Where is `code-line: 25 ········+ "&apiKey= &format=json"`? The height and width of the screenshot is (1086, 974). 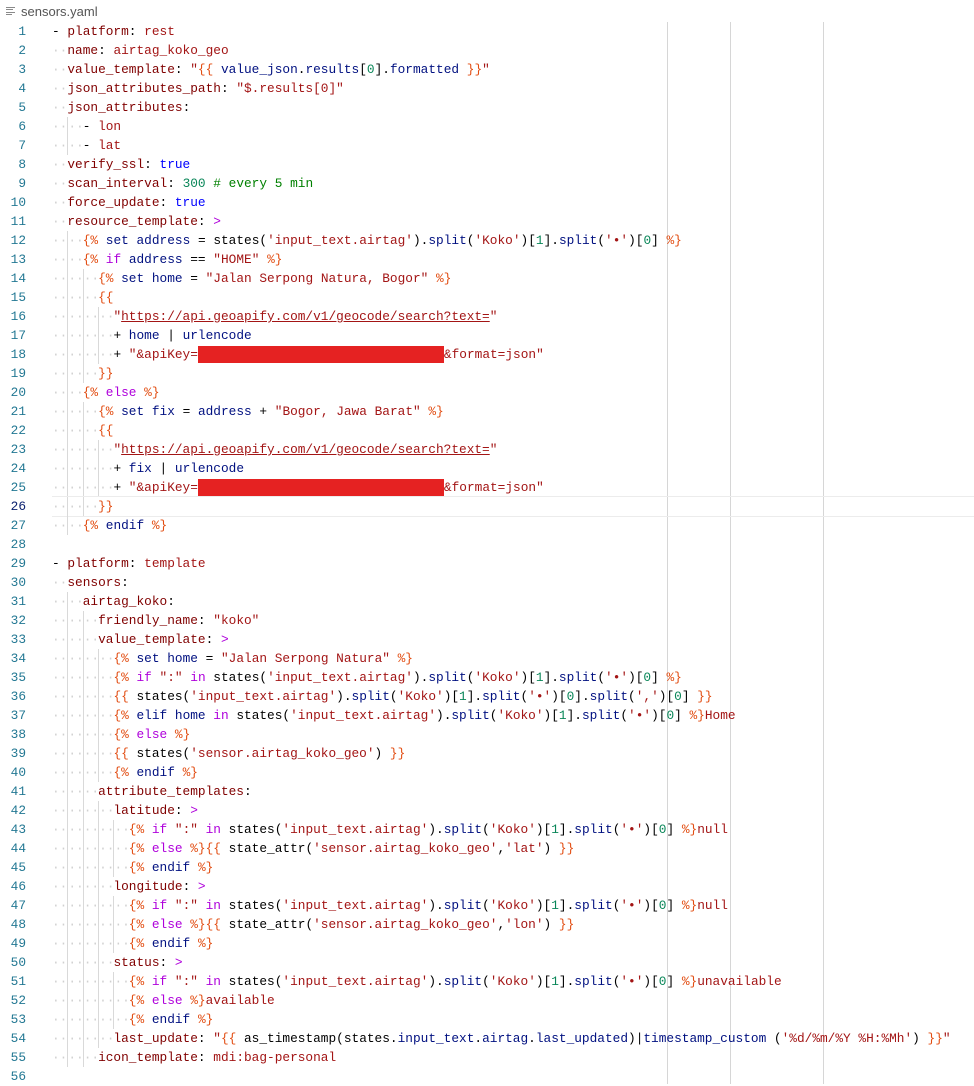
code-line: 25 ········+ "&apiKey= &format=json" is located at coordinates (487, 487).